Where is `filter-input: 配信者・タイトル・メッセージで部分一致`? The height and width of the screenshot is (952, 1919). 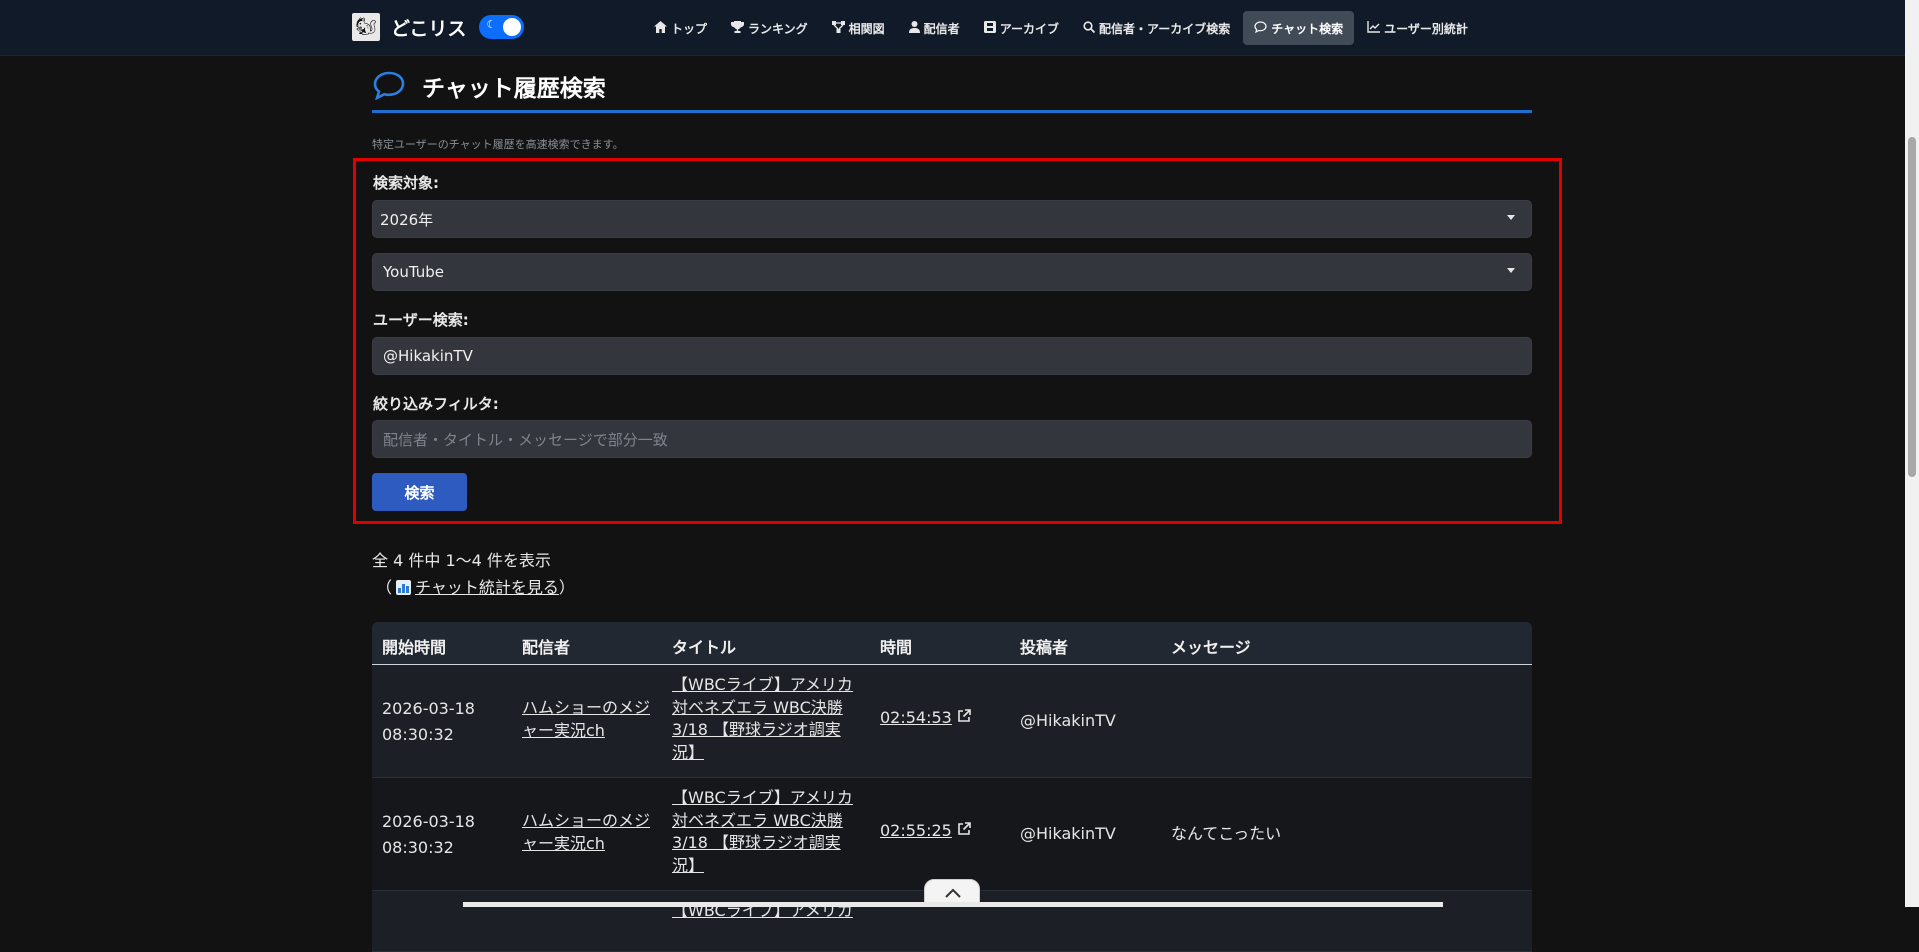
filter-input: 配信者・タイトル・メッセージで部分一致 is located at coordinates (952, 439).